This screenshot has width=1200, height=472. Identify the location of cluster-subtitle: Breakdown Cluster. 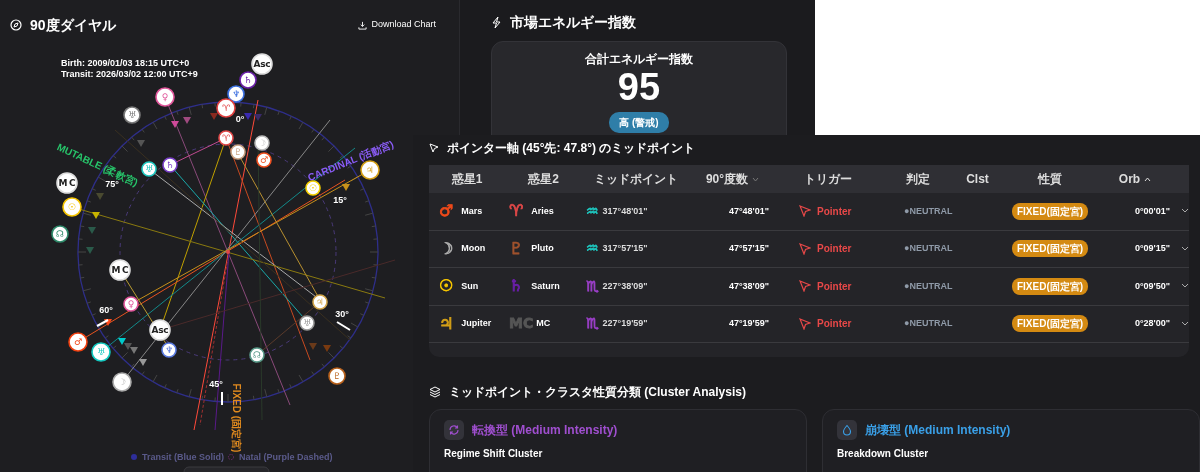
(883, 454).